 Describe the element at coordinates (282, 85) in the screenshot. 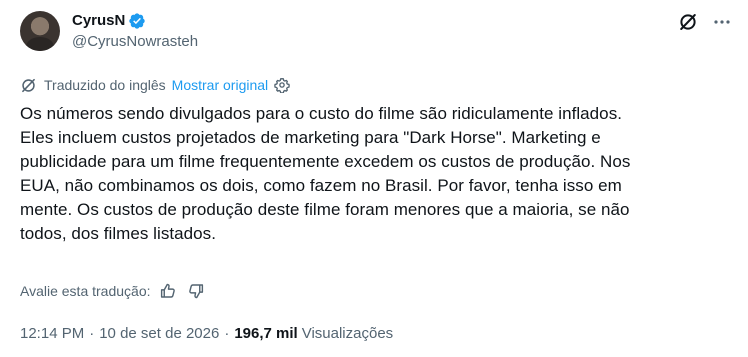

I see `gear-icon` at that location.